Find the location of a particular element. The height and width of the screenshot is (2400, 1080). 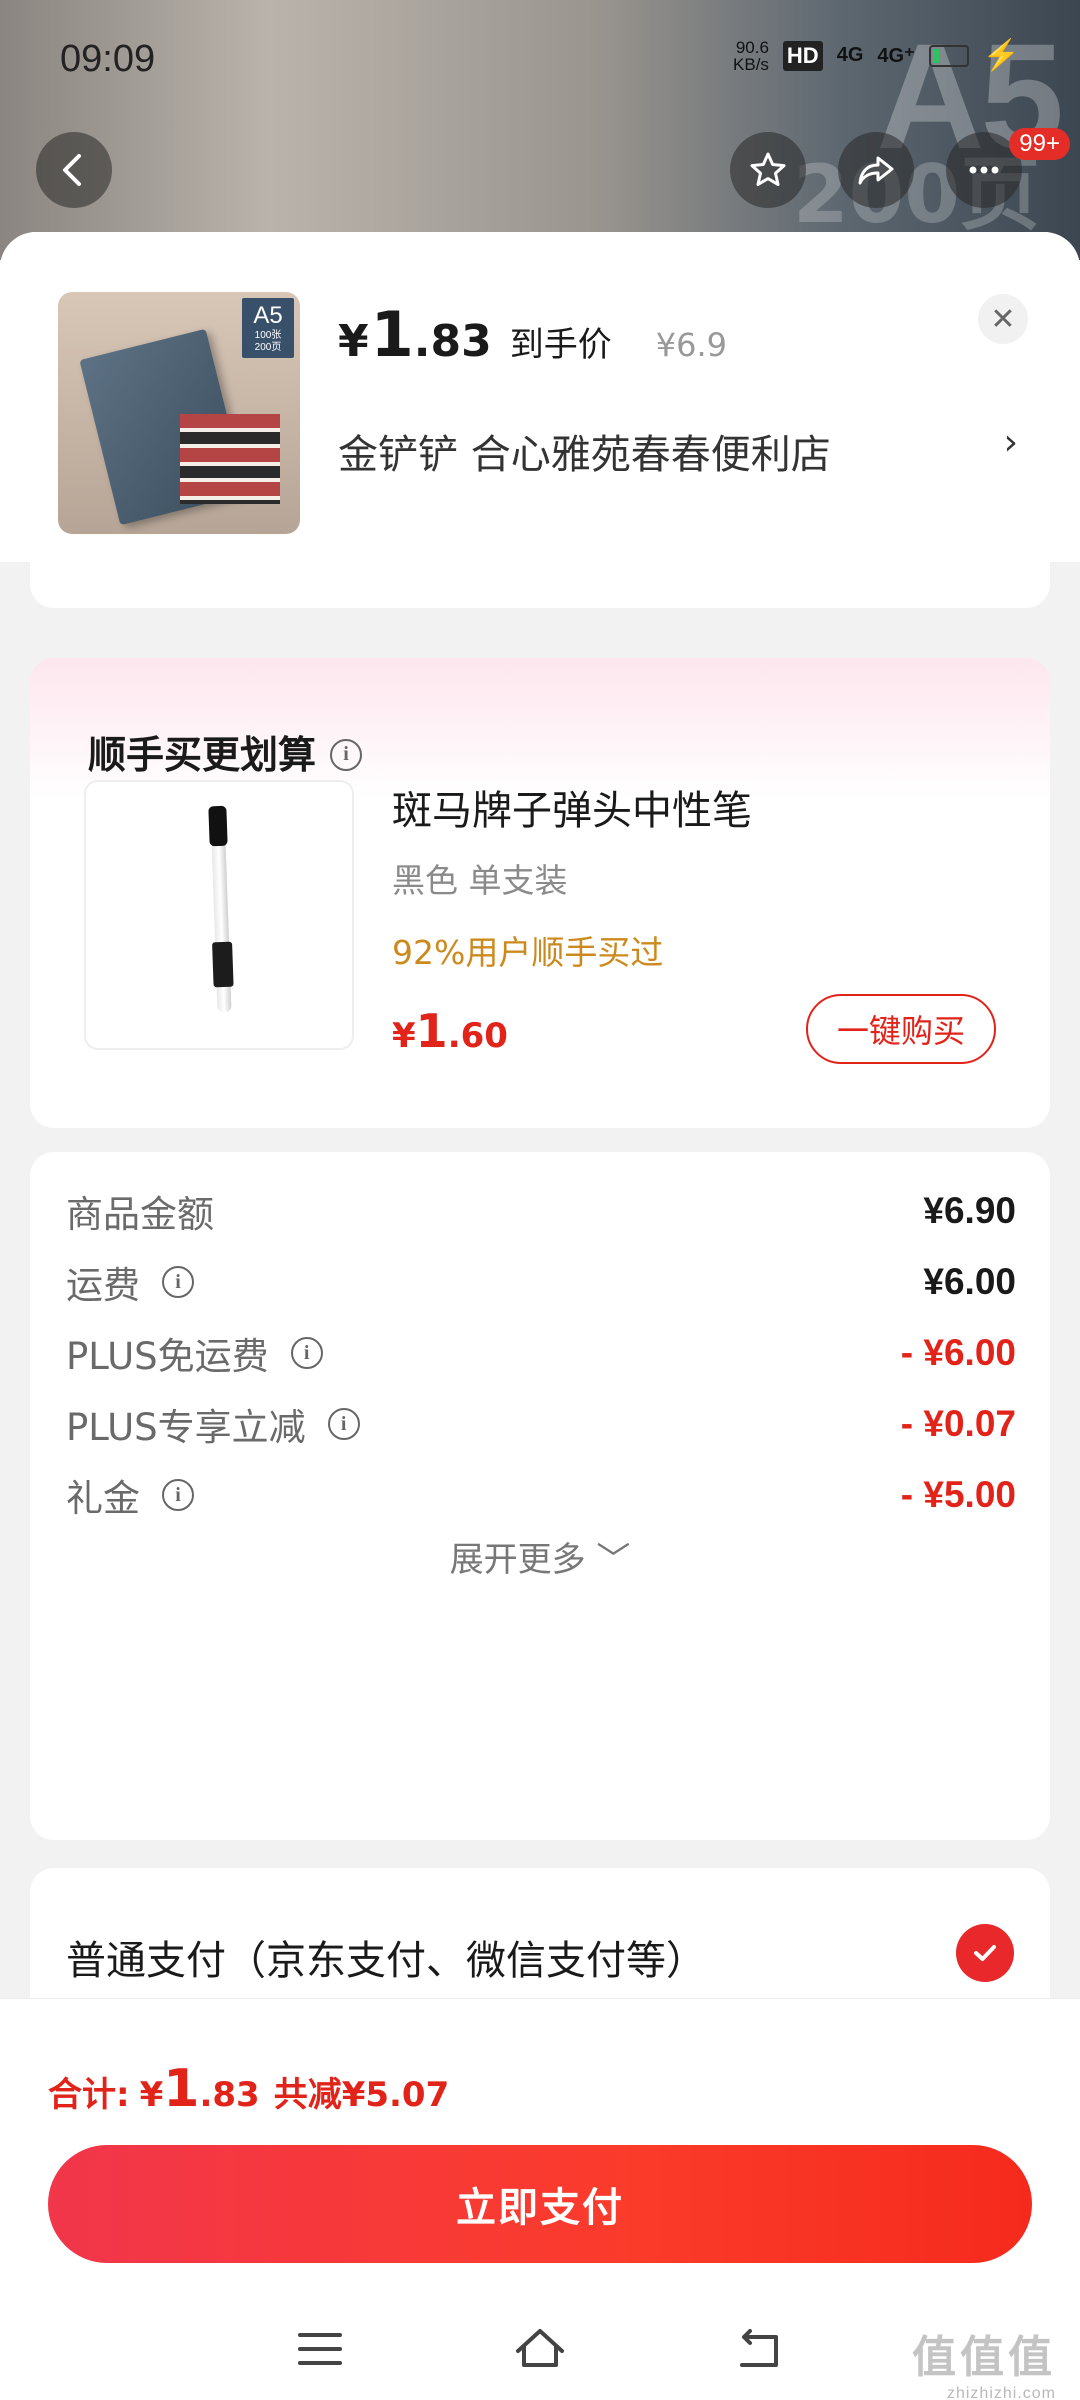

total-label: 合计: is located at coordinates (89, 2095).